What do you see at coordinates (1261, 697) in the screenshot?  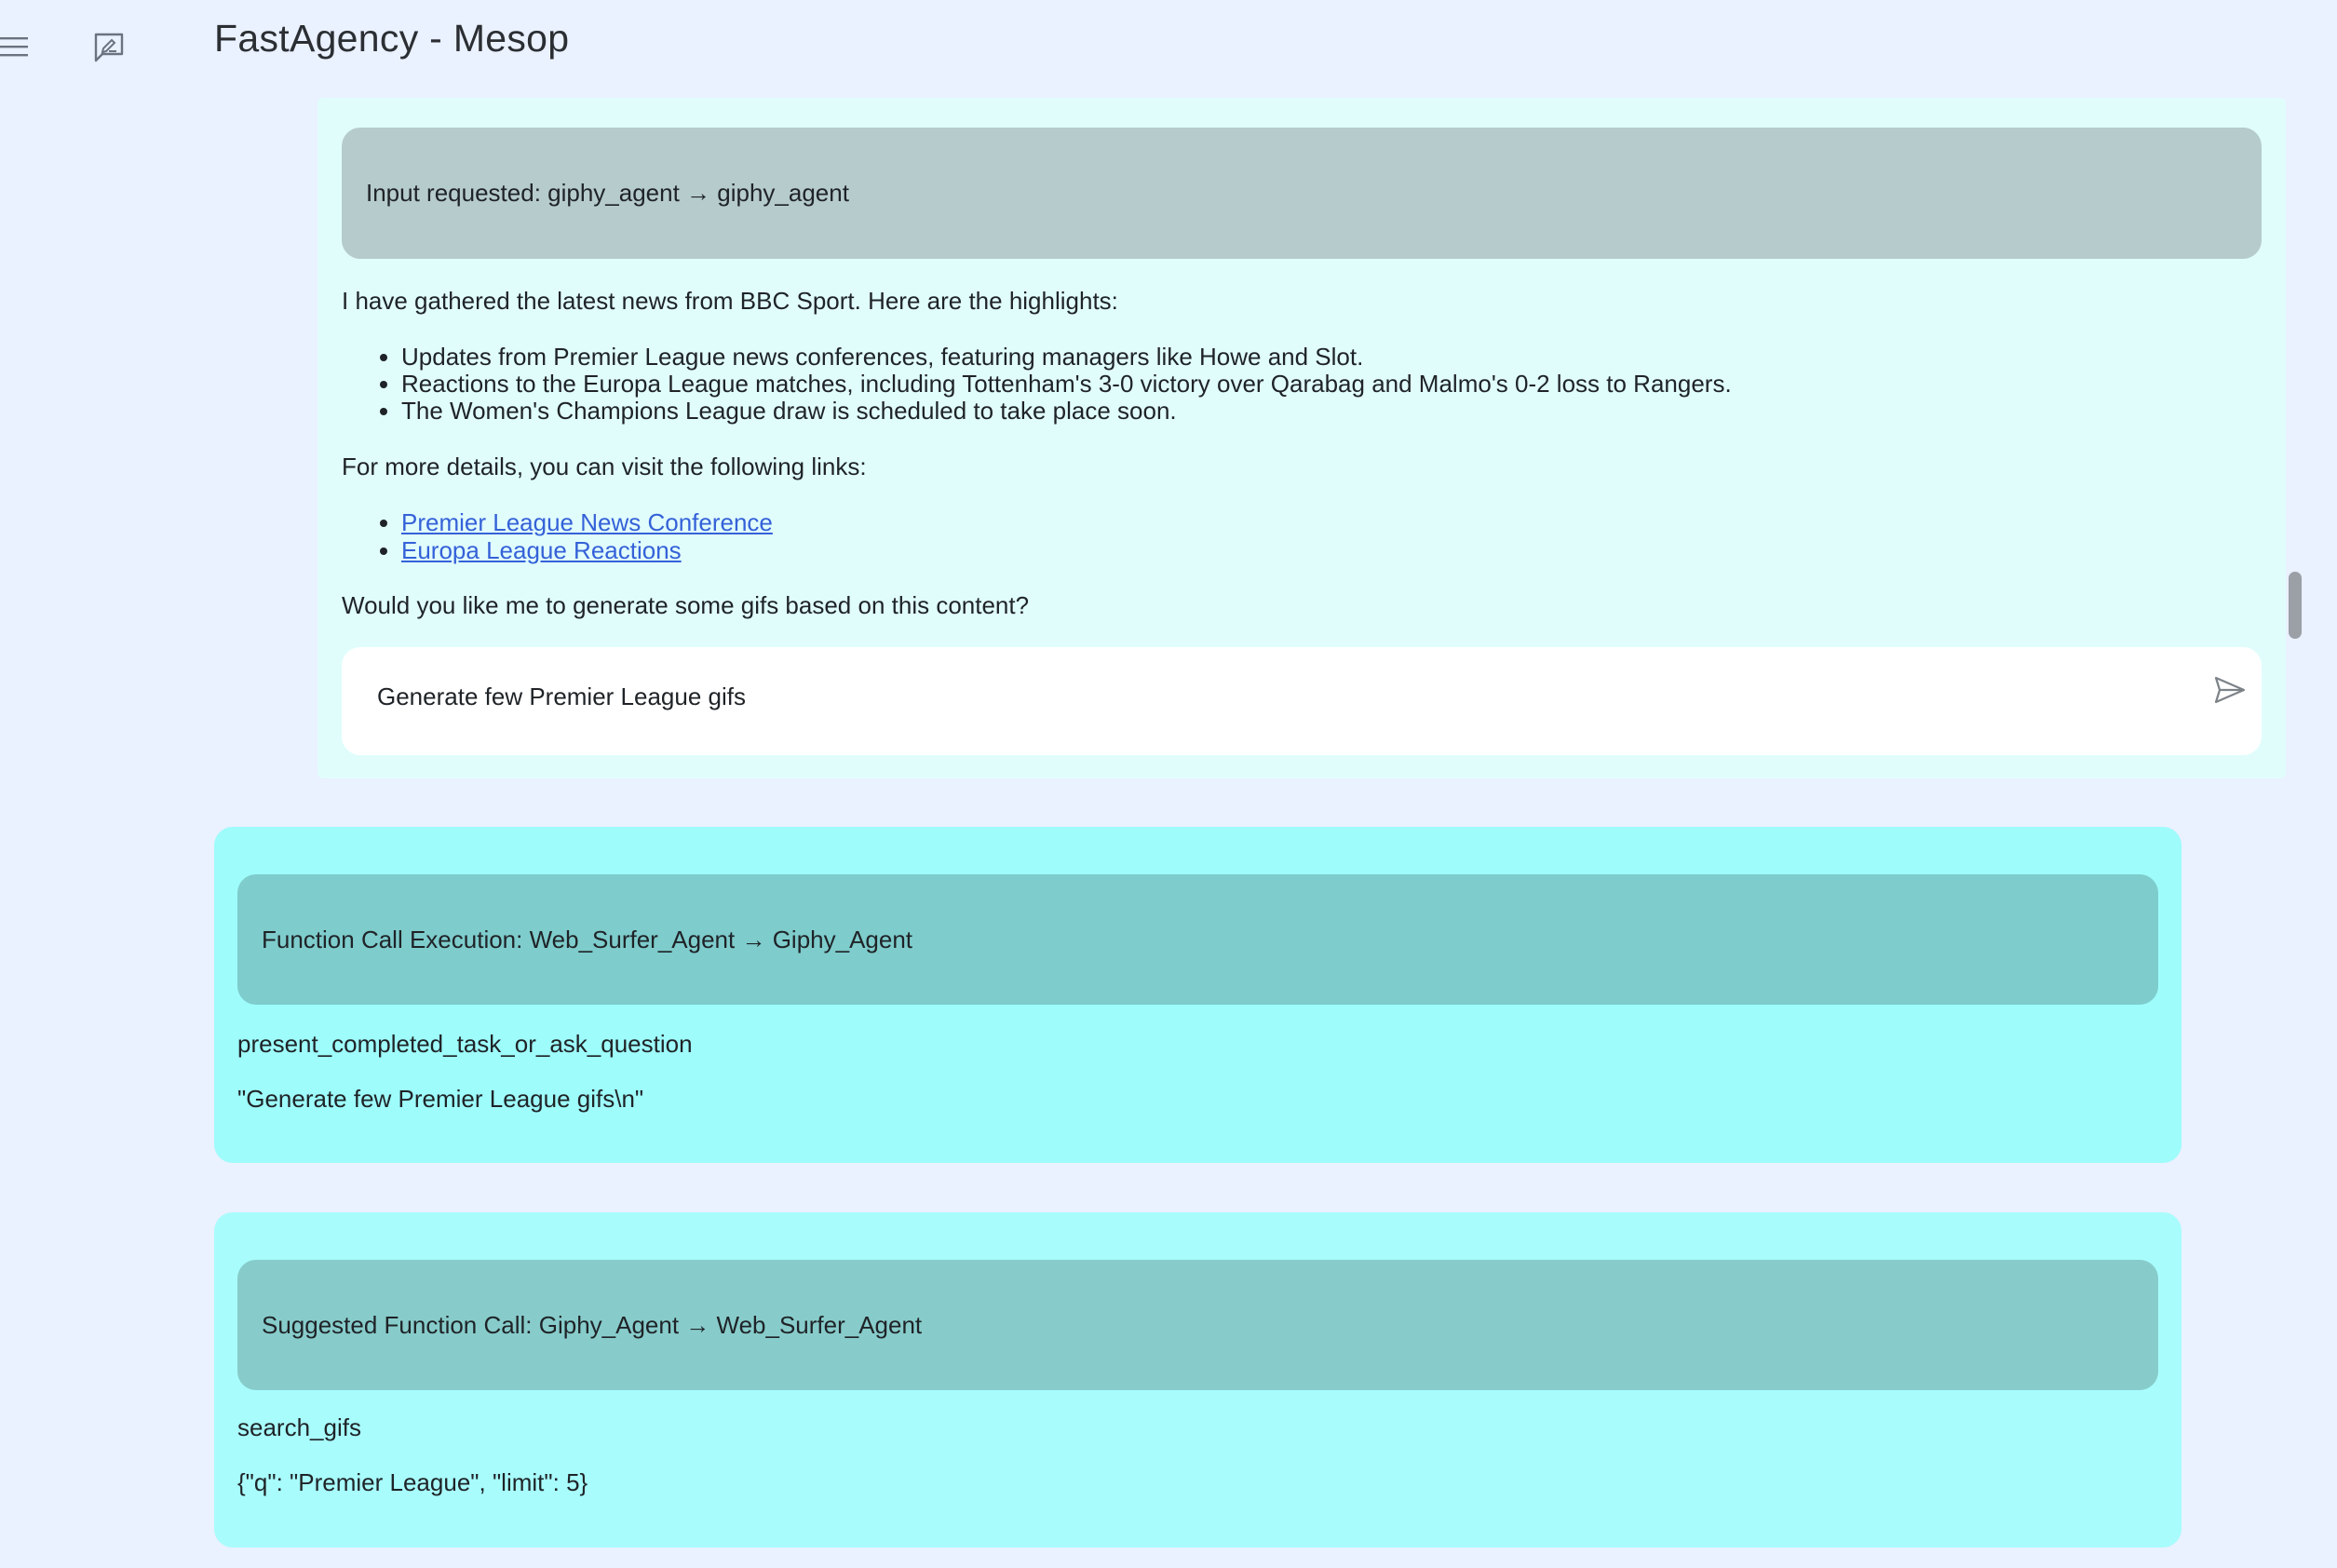 I see `reply-input` at bounding box center [1261, 697].